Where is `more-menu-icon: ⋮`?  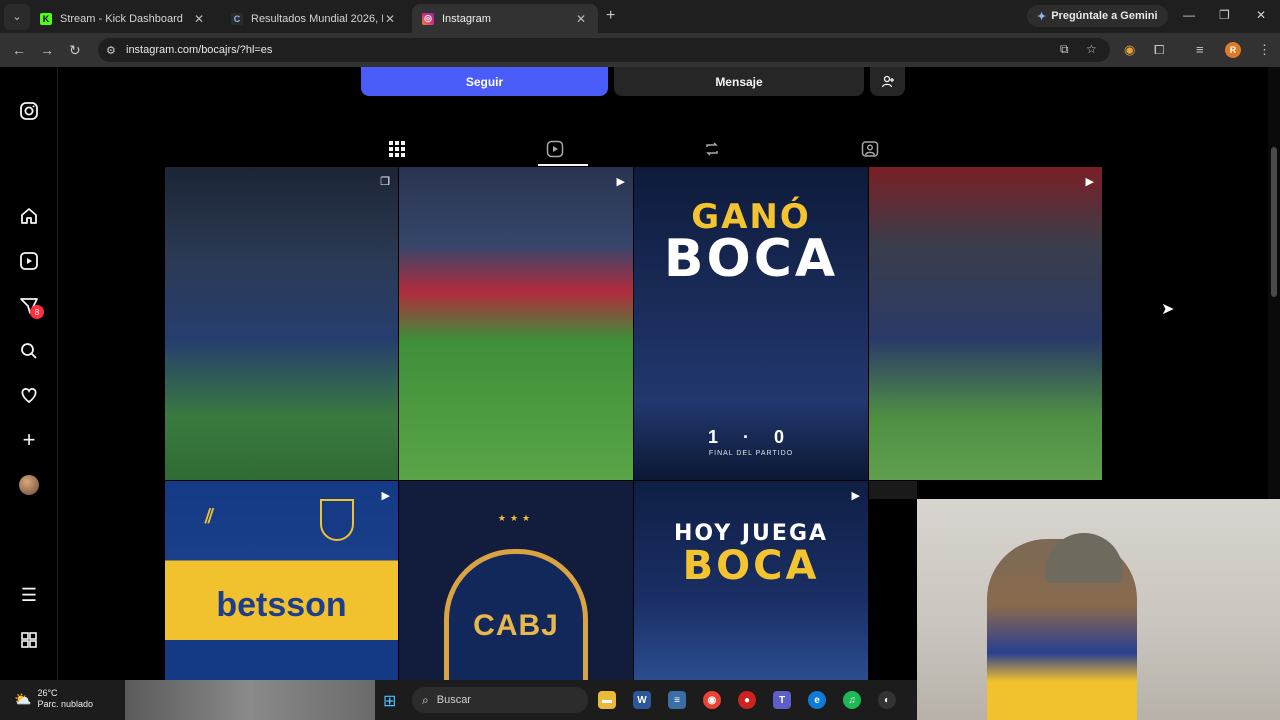
more-menu-icon: ⋮ is located at coordinates (1264, 50).